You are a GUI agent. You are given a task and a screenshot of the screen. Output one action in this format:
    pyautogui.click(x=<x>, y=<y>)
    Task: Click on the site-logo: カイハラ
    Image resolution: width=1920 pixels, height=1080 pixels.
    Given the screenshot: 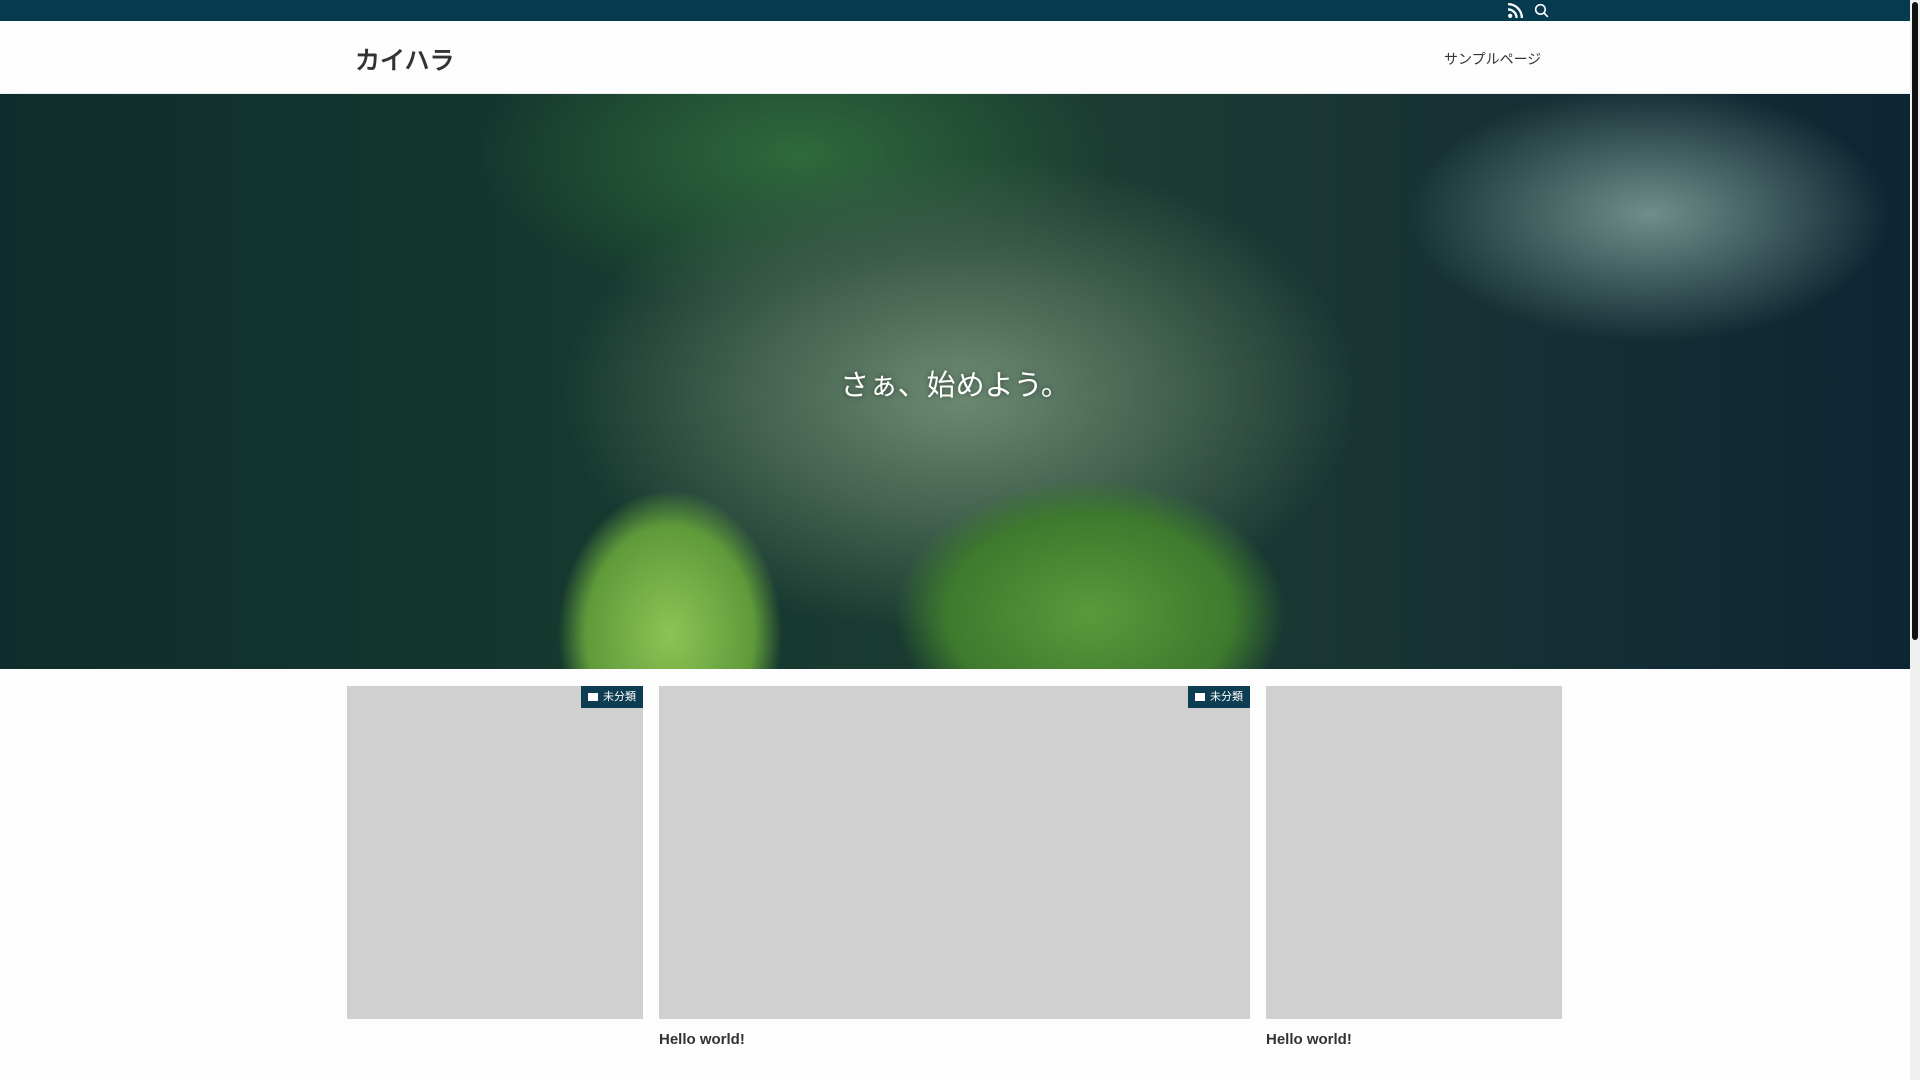 What is the action you would take?
    pyautogui.click(x=405, y=59)
    